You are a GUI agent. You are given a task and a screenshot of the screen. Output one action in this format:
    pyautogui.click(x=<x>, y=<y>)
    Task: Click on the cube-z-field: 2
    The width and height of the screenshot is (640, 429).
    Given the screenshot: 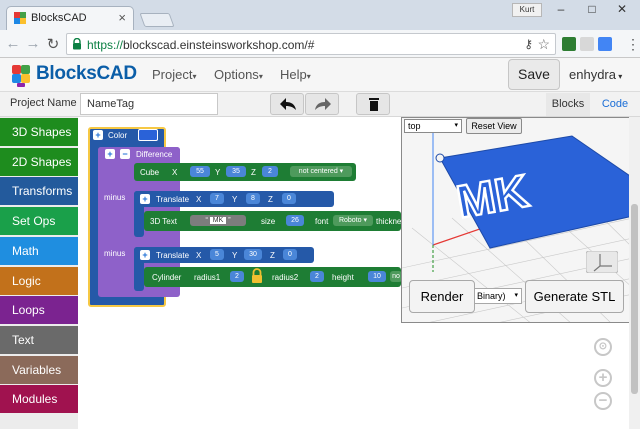 What is the action you would take?
    pyautogui.click(x=270, y=171)
    